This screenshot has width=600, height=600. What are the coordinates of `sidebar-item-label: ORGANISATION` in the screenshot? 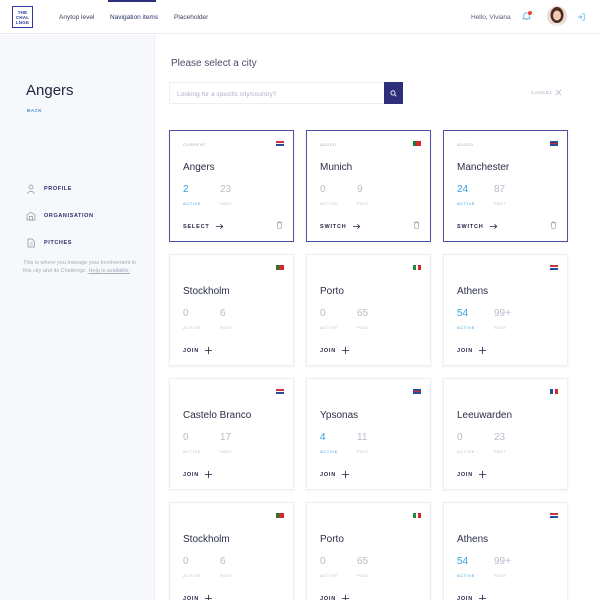 It's located at (69, 216).